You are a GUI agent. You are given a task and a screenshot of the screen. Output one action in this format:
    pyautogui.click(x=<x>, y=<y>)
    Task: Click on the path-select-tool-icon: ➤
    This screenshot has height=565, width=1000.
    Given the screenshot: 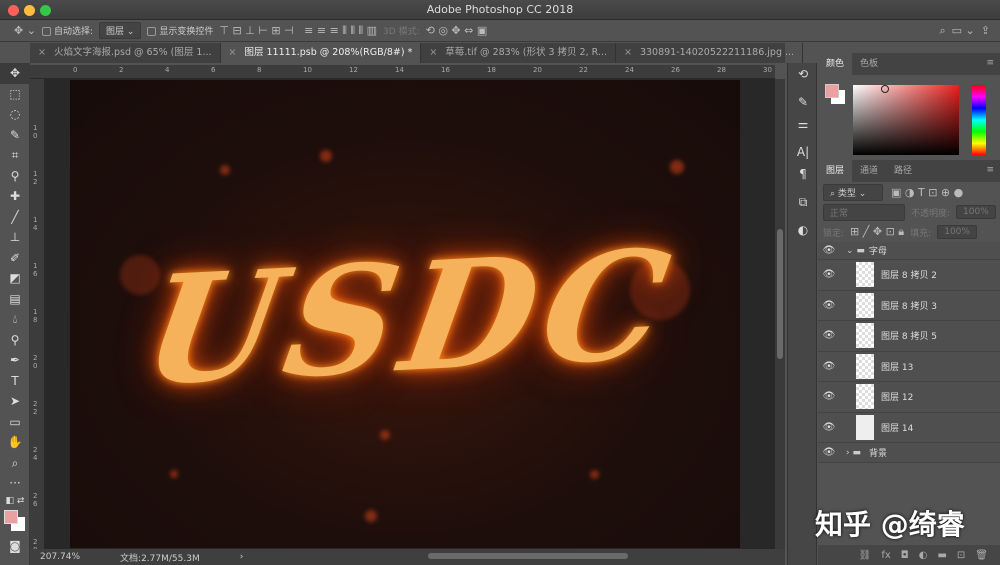 What is the action you would take?
    pyautogui.click(x=15, y=401)
    